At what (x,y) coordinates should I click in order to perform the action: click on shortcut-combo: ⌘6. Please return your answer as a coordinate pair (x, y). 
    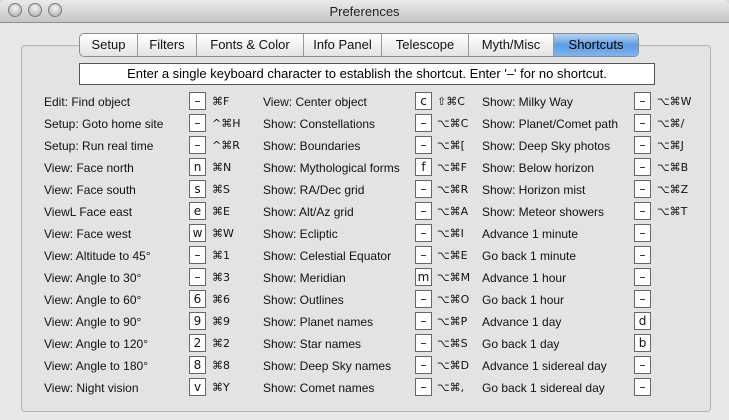
    Looking at the image, I should click on (221, 299).